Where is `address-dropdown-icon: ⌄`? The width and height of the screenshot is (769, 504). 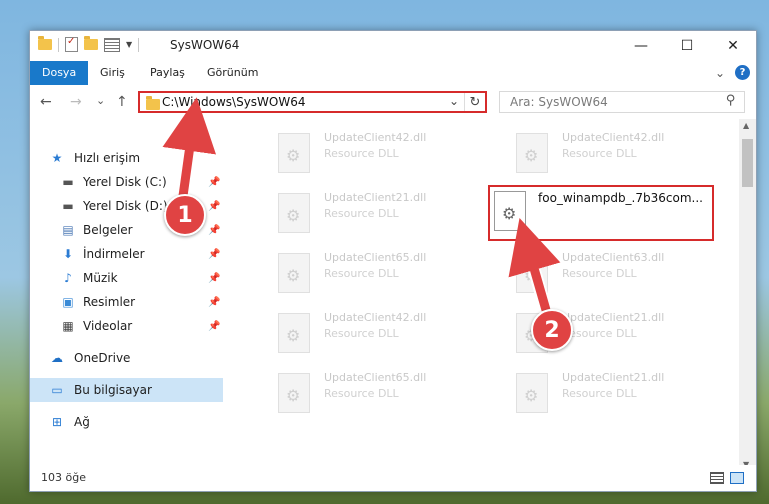 address-dropdown-icon: ⌄ is located at coordinates (454, 101).